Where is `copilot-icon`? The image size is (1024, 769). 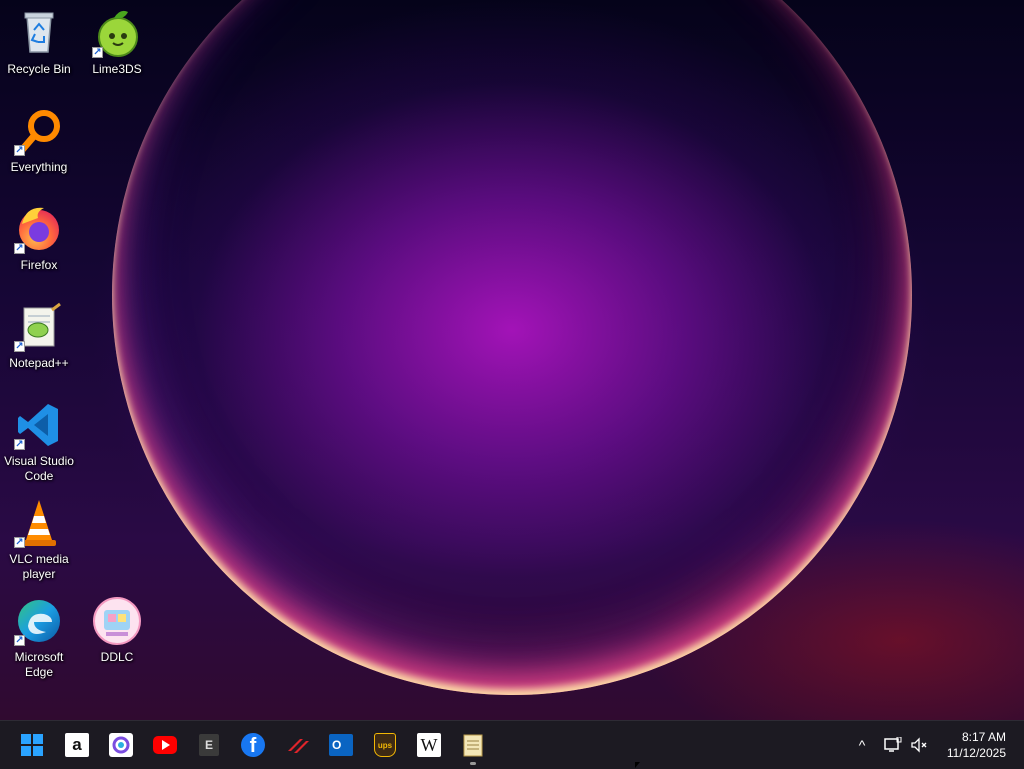
copilot-icon is located at coordinates (121, 745).